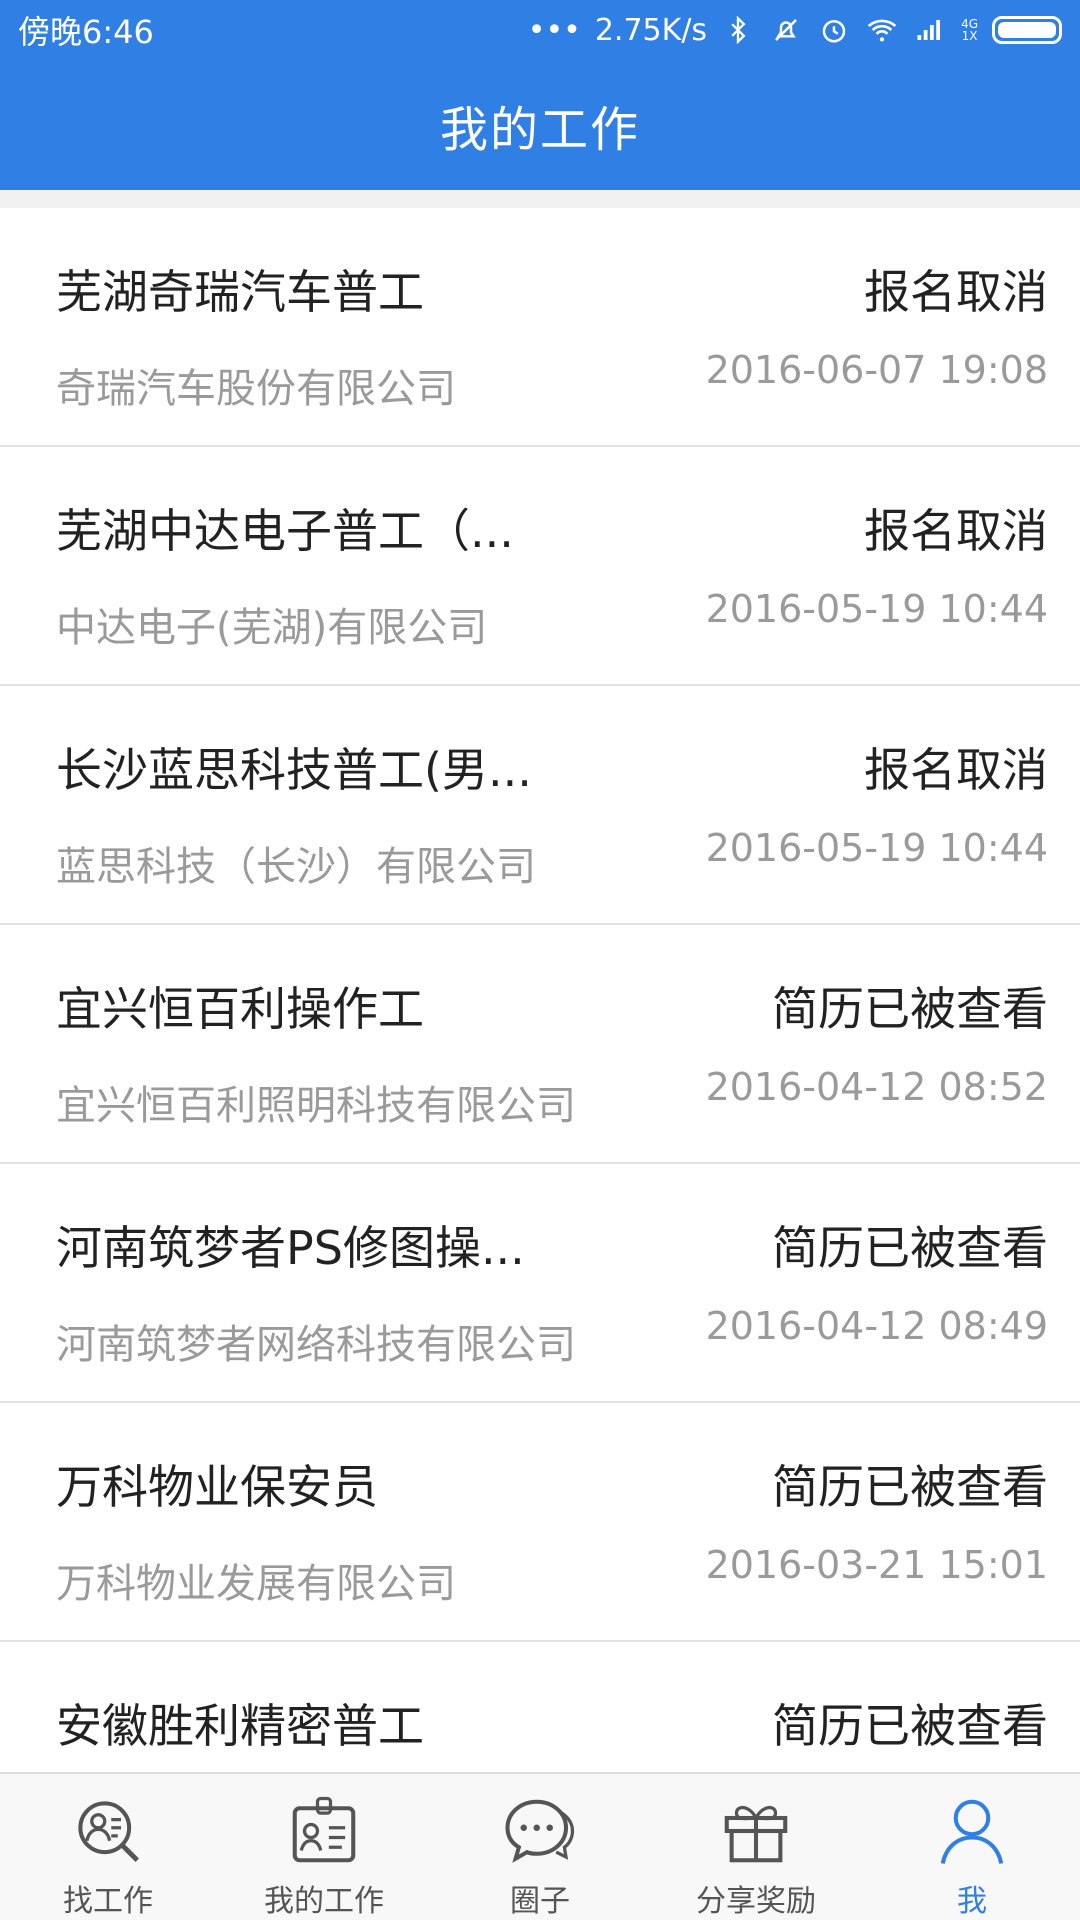 The width and height of the screenshot is (1080, 1920). I want to click on find-job-icon, so click(108, 1831).